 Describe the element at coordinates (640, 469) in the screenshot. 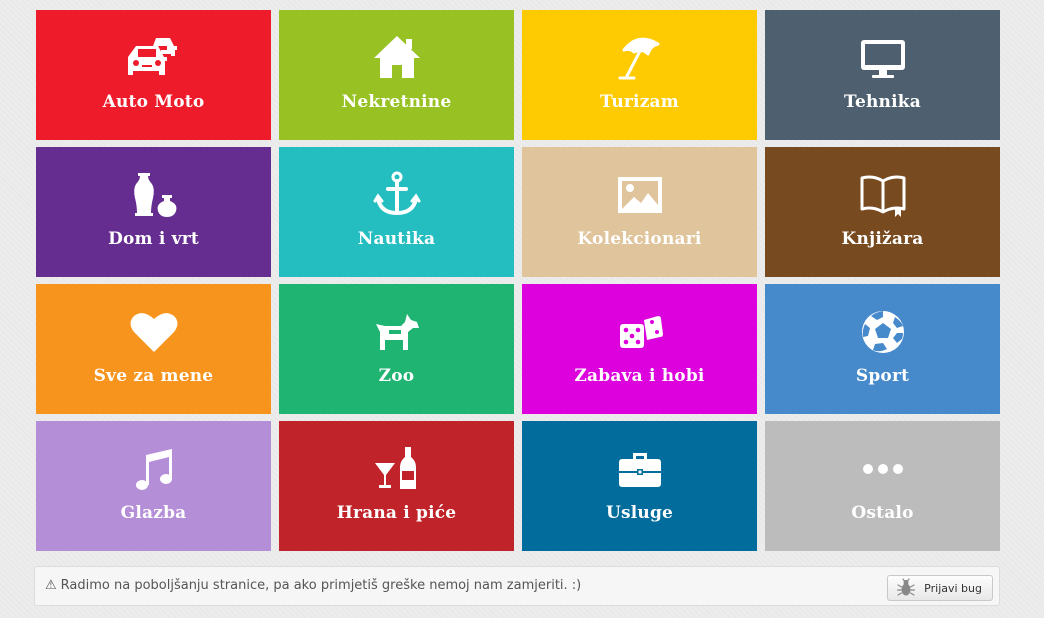

I see `briefcase-icon` at that location.